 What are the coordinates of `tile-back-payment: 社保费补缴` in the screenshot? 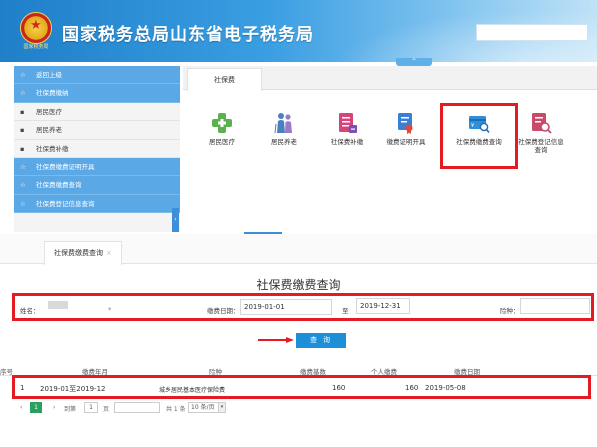 It's located at (347, 129).